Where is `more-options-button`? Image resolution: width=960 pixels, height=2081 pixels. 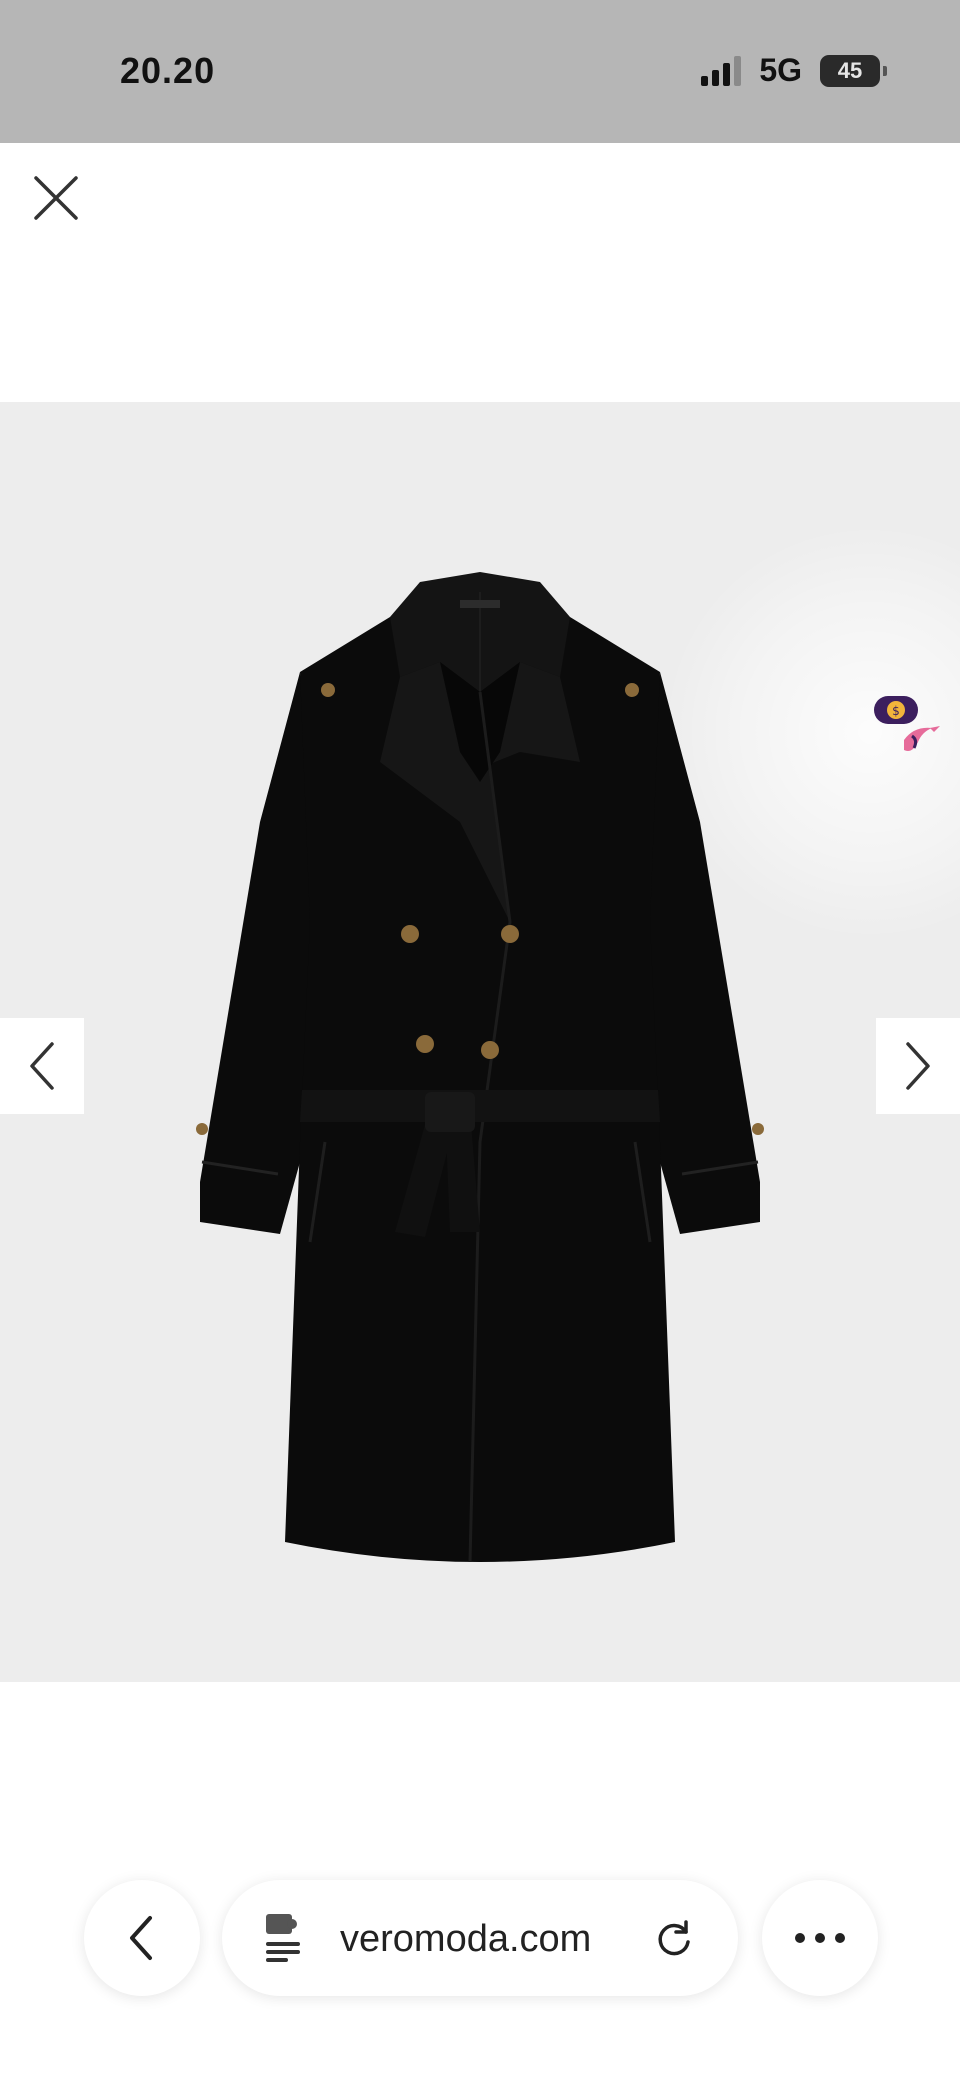 more-options-button is located at coordinates (820, 1938).